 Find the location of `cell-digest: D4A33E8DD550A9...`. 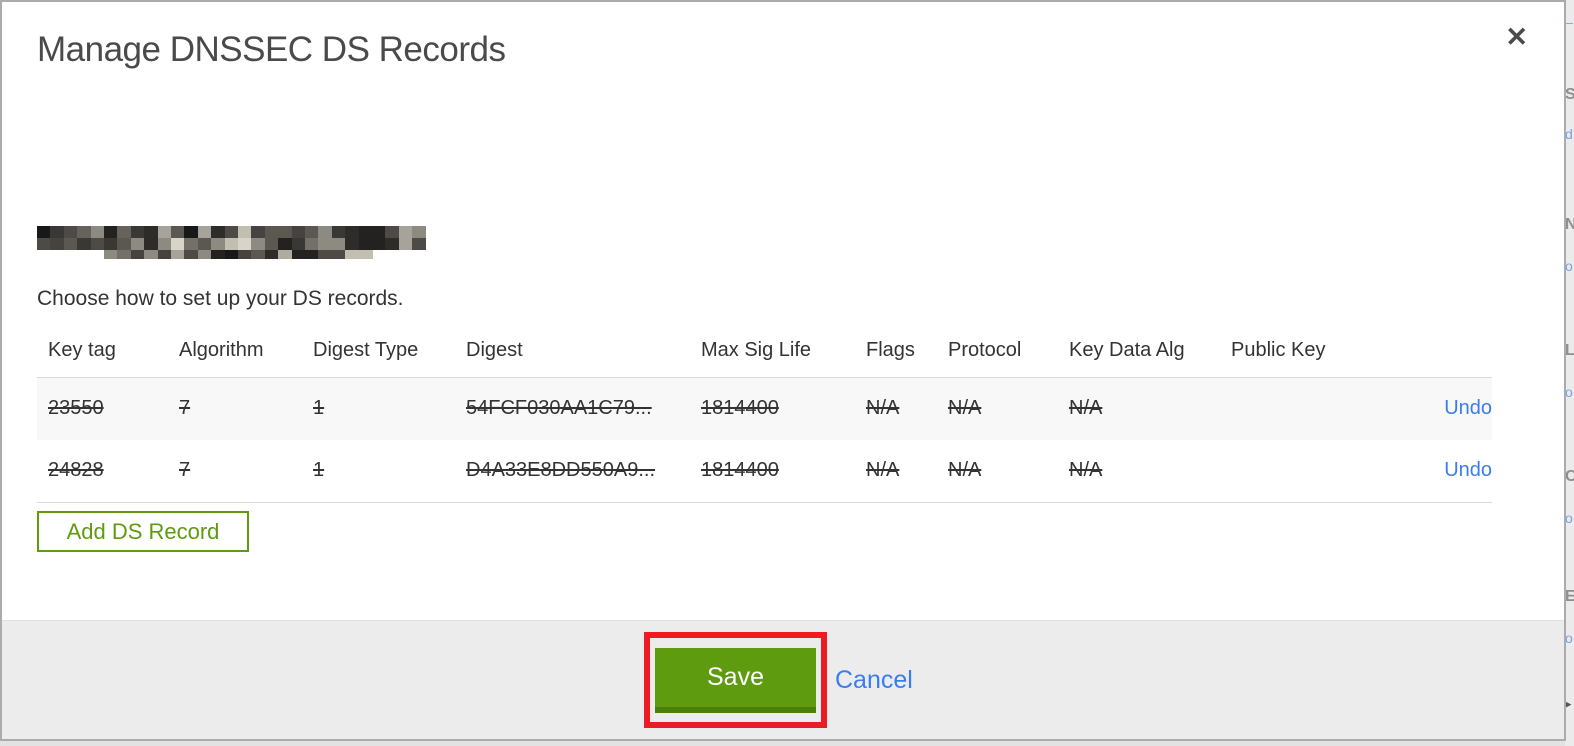

cell-digest: D4A33E8DD550A9... is located at coordinates (572, 471).